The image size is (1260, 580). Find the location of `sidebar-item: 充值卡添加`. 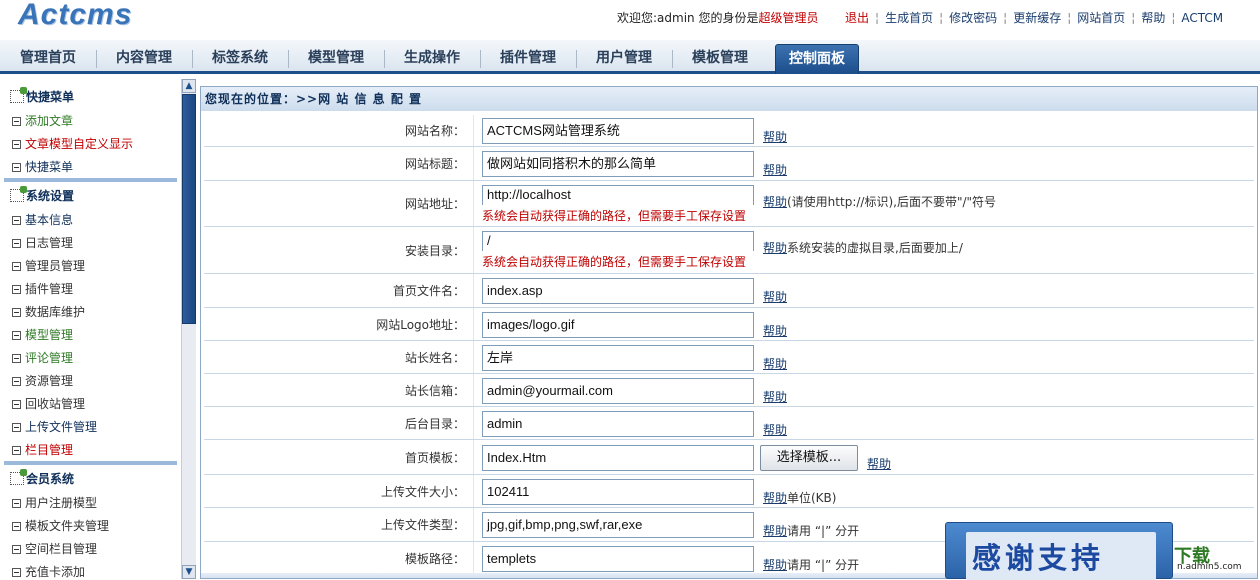

sidebar-item: 充值卡添加 is located at coordinates (48, 570).